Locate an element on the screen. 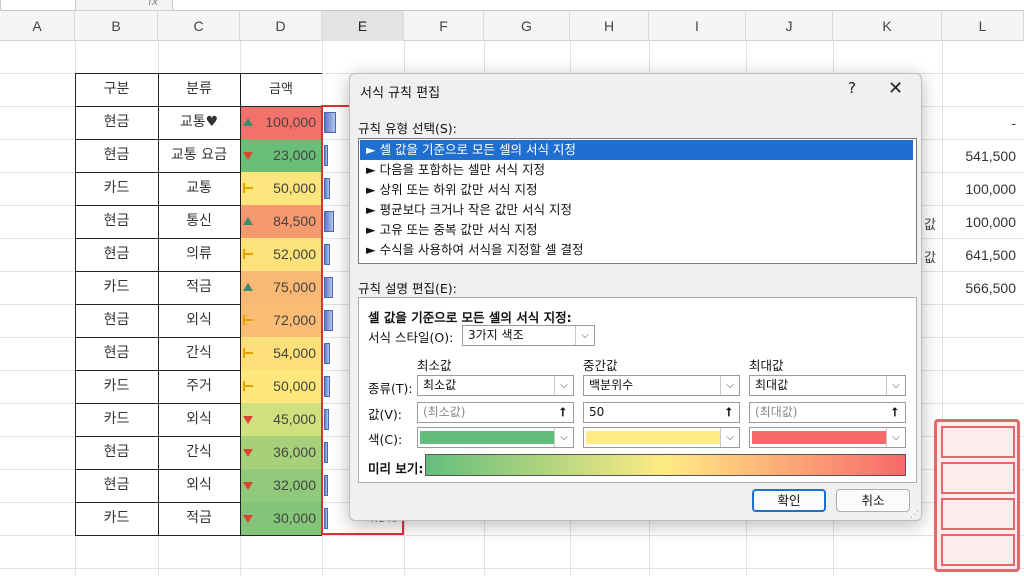  cell-amount: 30,000 is located at coordinates (281, 518).